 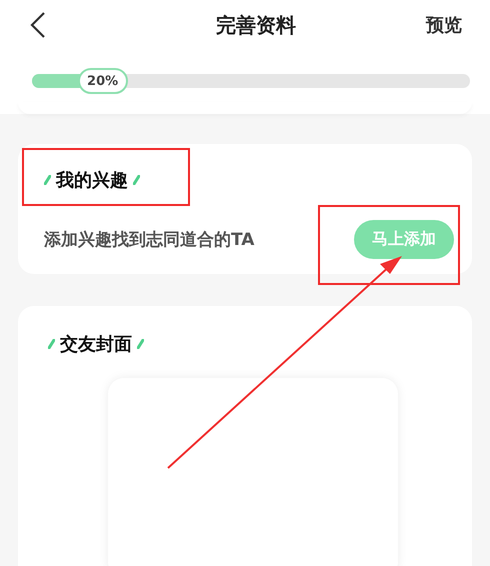 What do you see at coordinates (92, 180) in the screenshot?
I see `section-title: 我的兴趣` at bounding box center [92, 180].